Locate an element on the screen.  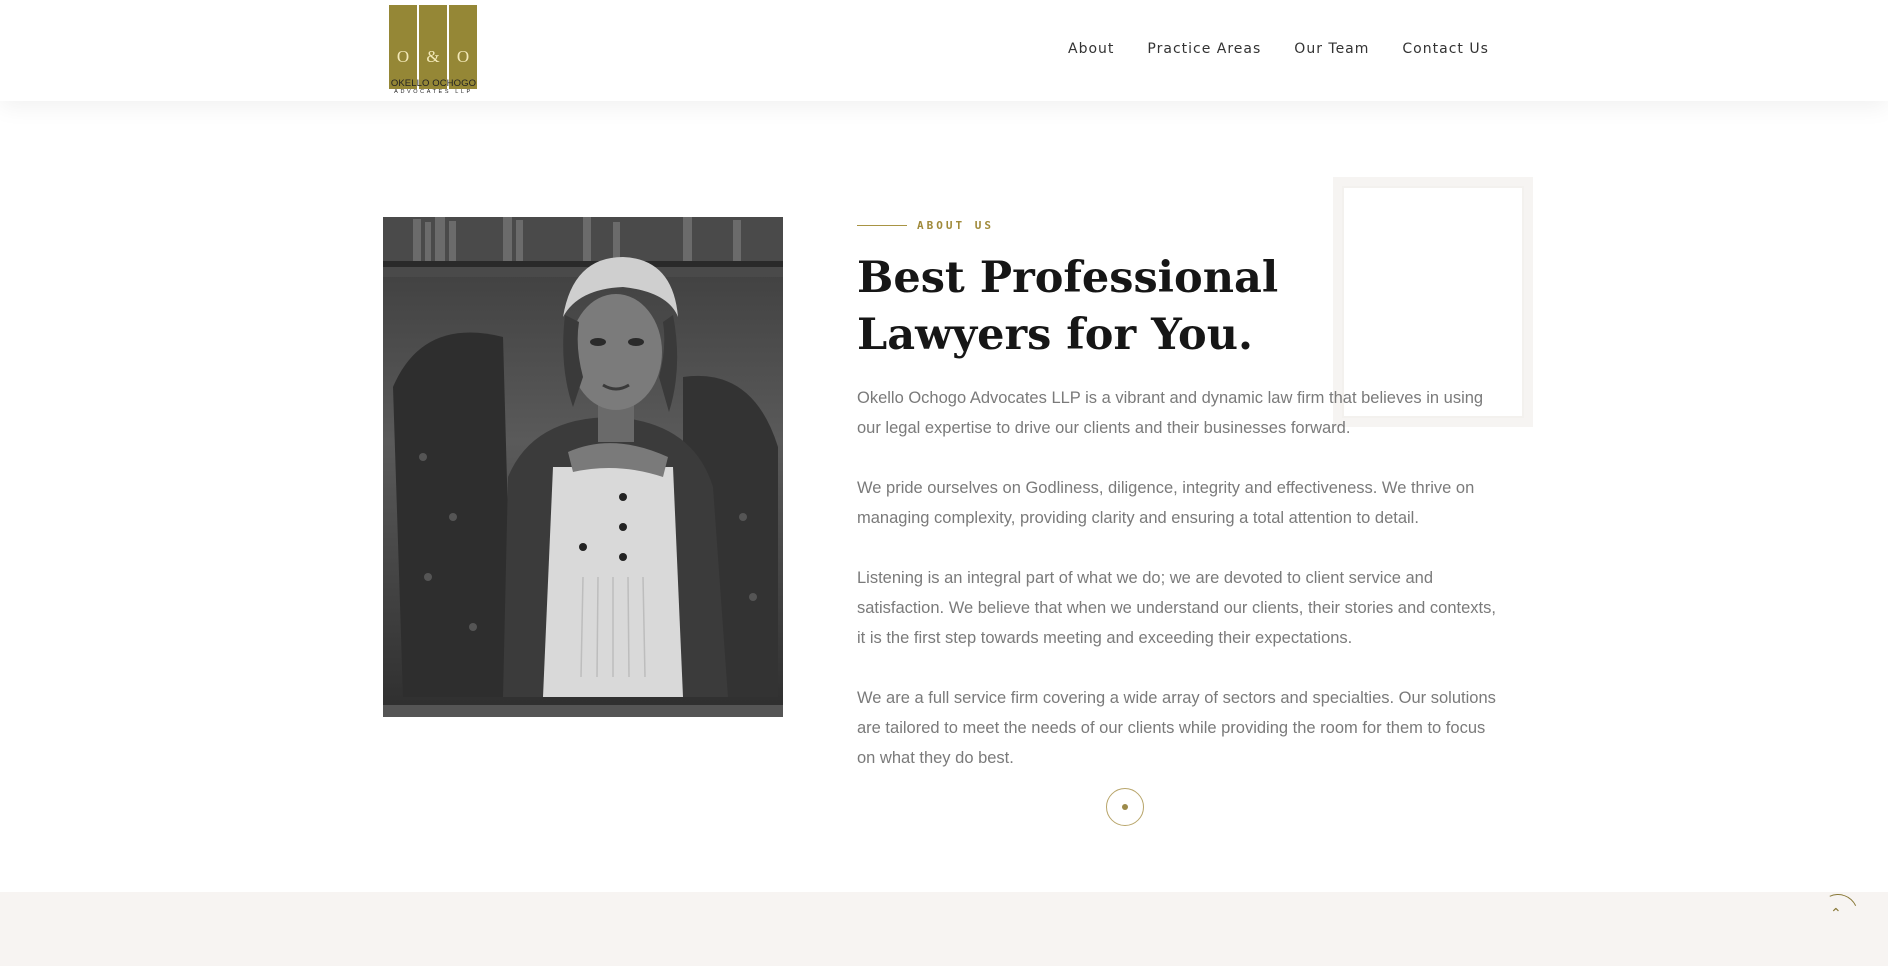
section-eyebrow: ABOUT US is located at coordinates (925, 225).